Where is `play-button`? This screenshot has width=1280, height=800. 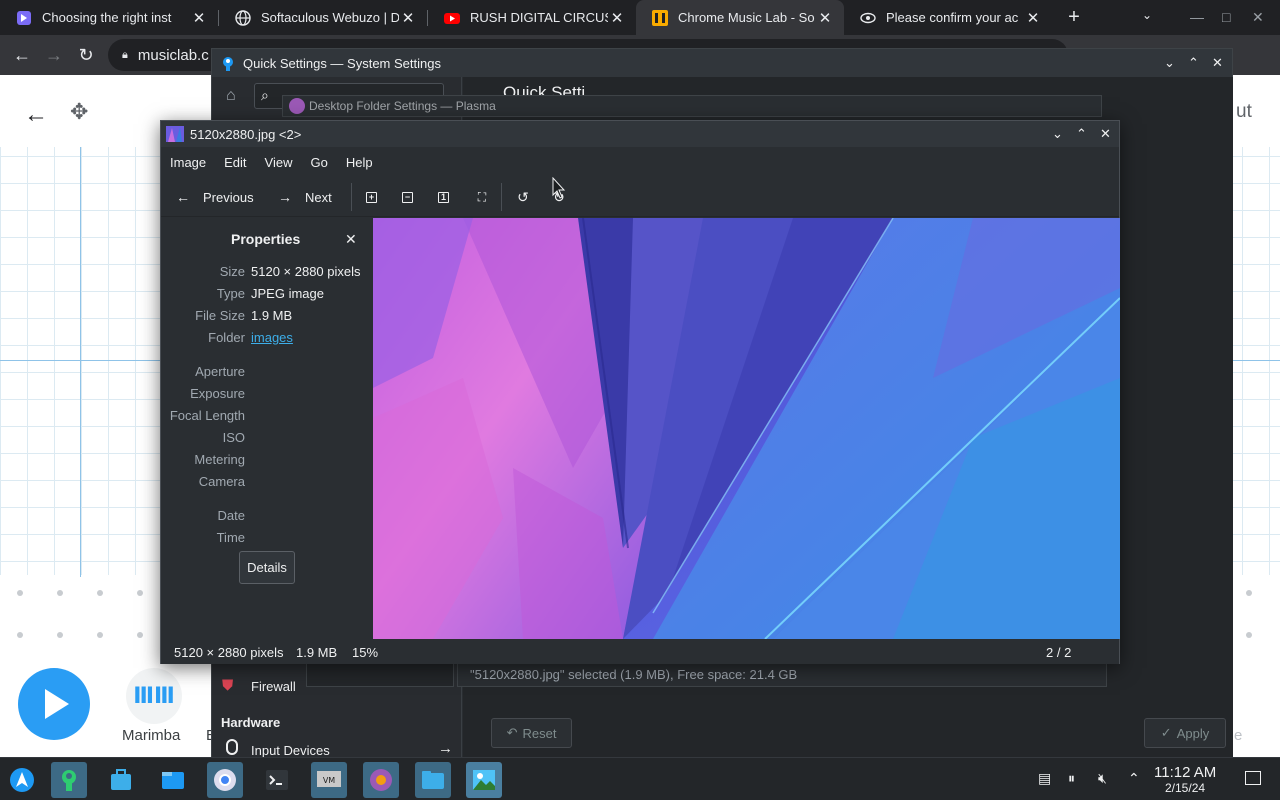
play-button is located at coordinates (54, 704).